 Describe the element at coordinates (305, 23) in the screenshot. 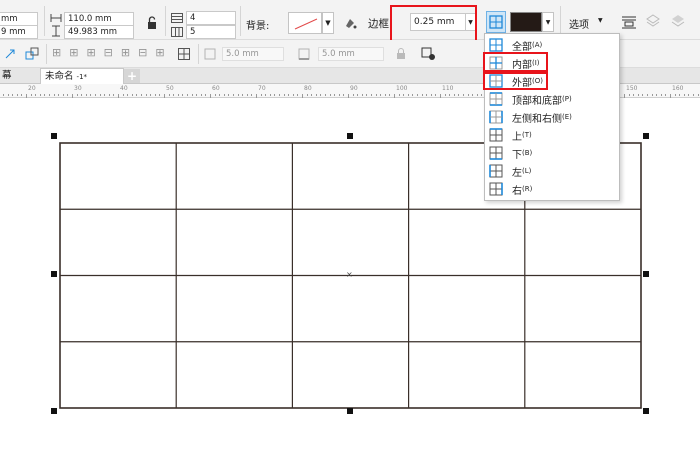

I see `background-color-picker` at that location.